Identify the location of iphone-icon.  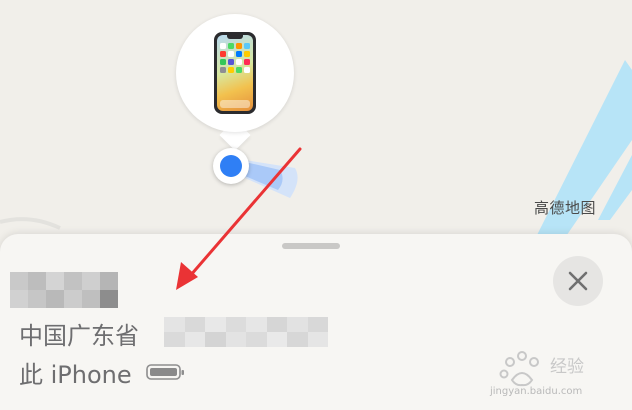
(235, 73).